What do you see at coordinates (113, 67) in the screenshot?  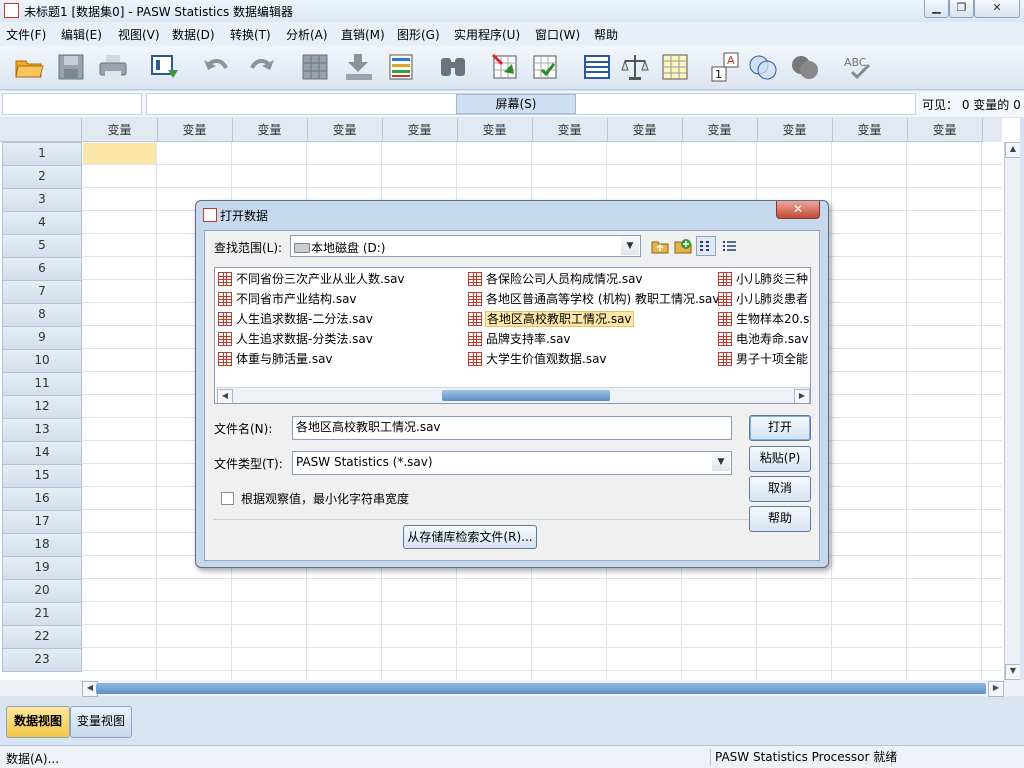 I see `print-icon` at bounding box center [113, 67].